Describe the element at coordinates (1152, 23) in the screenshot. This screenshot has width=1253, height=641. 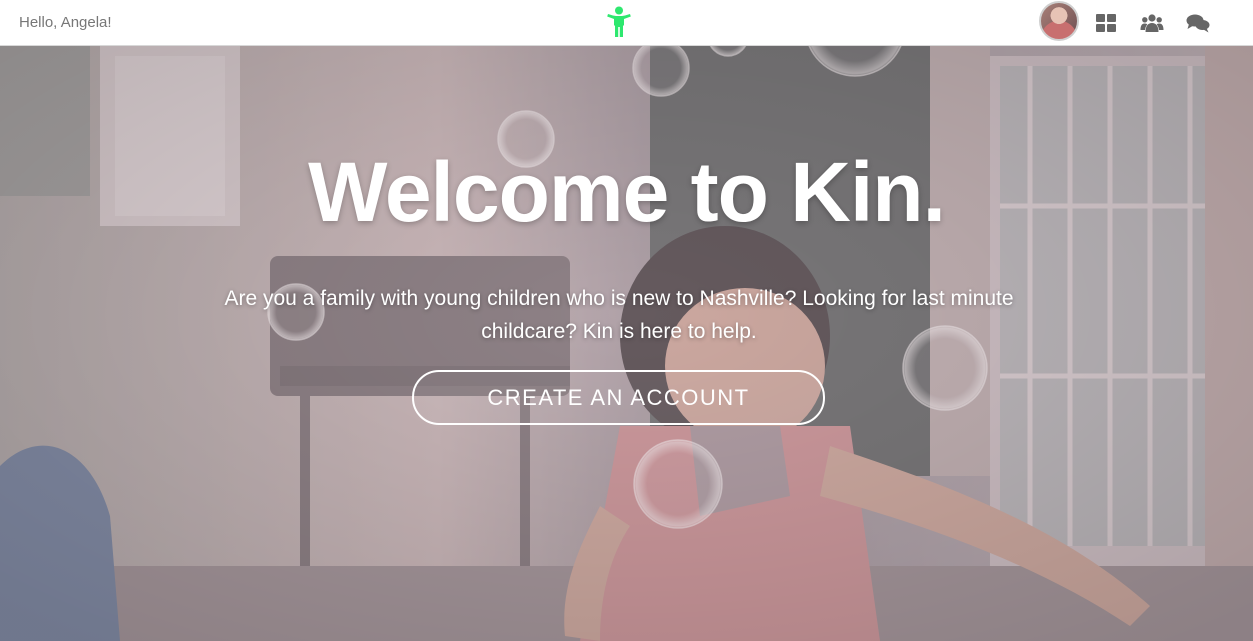
I see `group-users-icon` at that location.